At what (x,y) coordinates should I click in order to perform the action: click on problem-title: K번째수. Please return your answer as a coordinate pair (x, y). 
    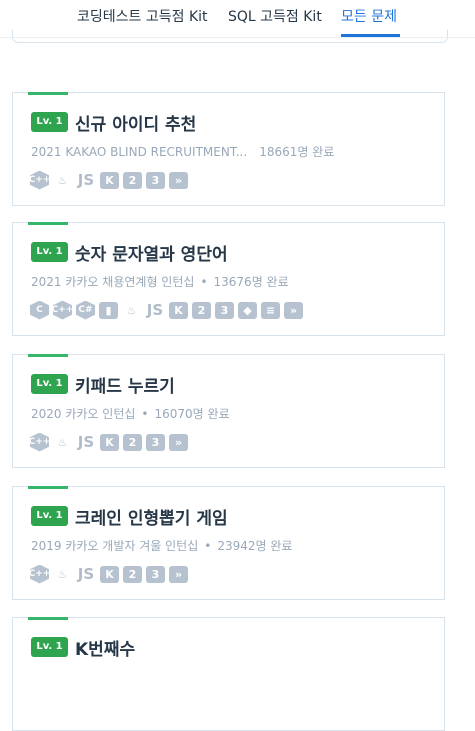
    Looking at the image, I should click on (105, 647).